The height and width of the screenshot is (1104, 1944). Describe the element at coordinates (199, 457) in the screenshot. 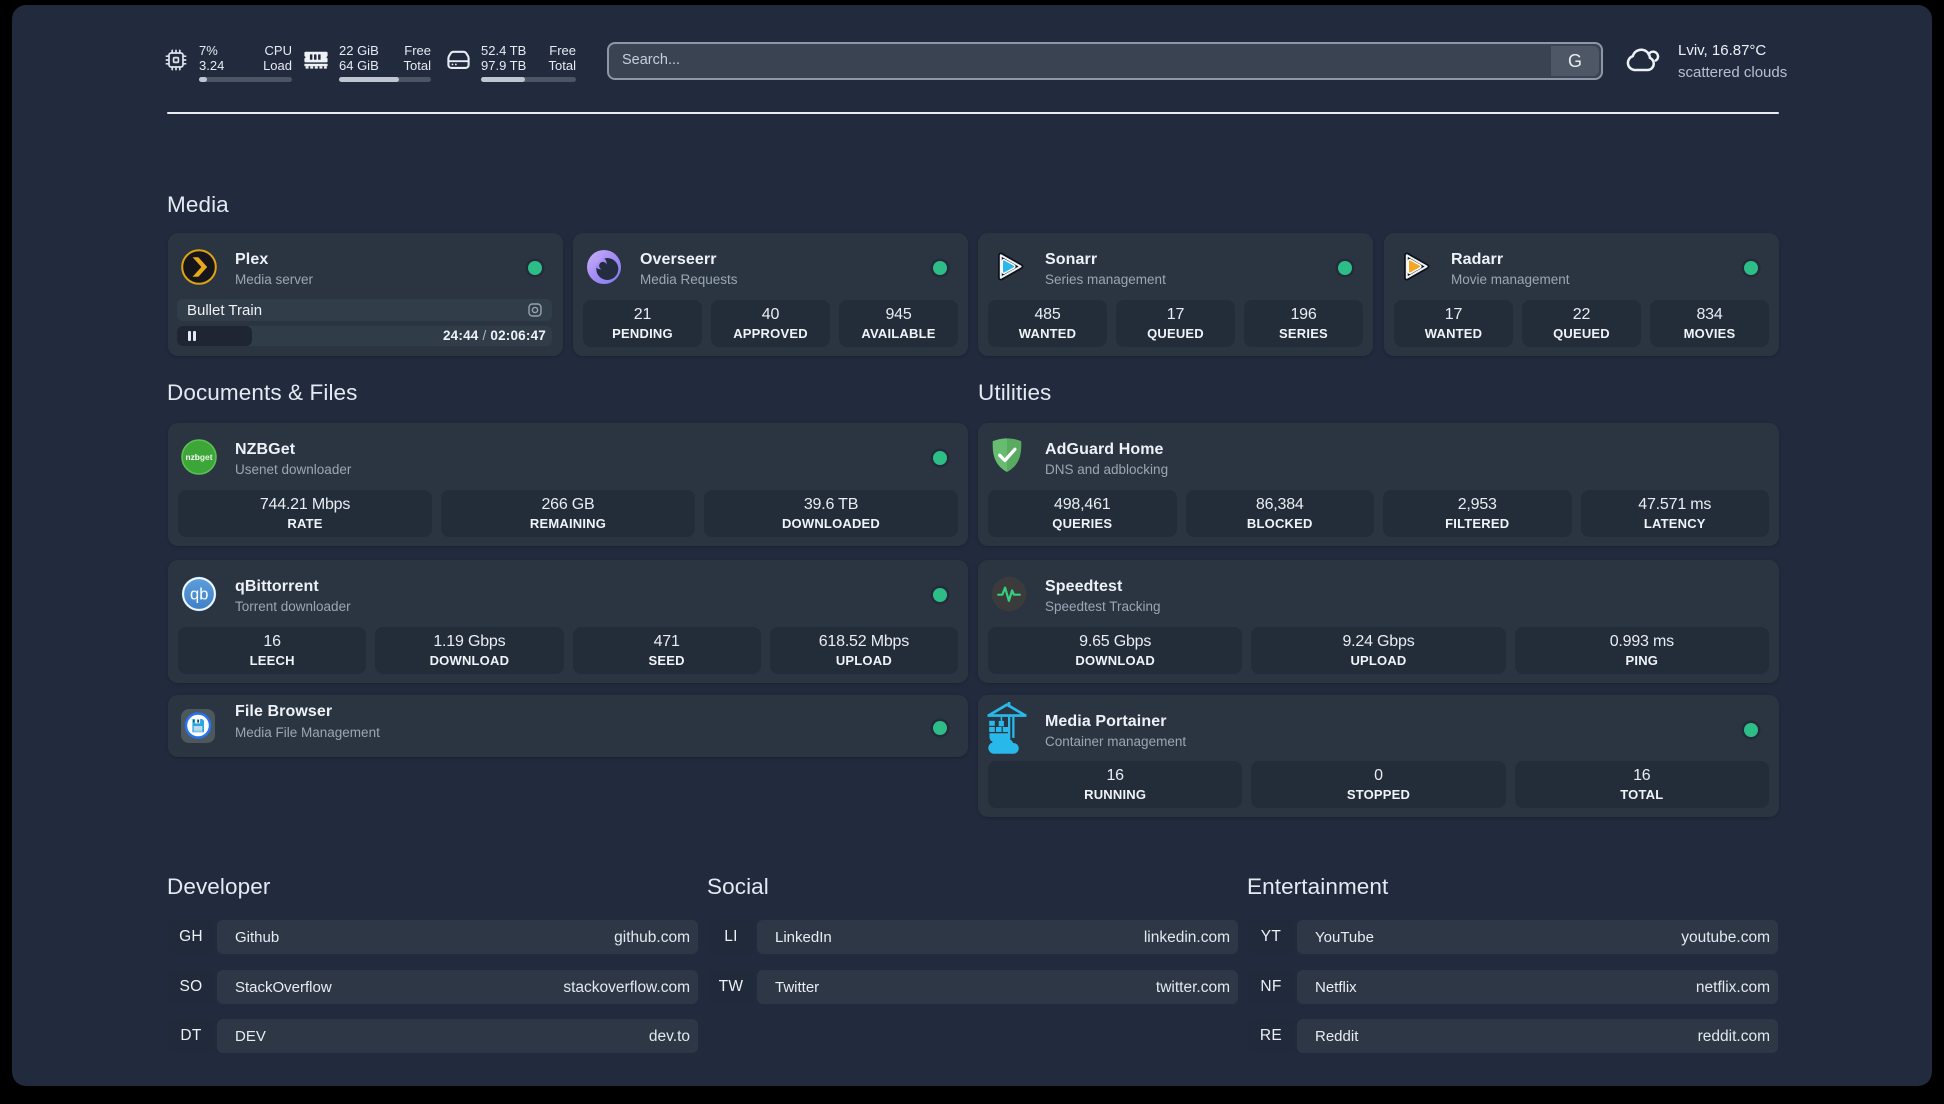

I see `svg-text: nzbget` at that location.